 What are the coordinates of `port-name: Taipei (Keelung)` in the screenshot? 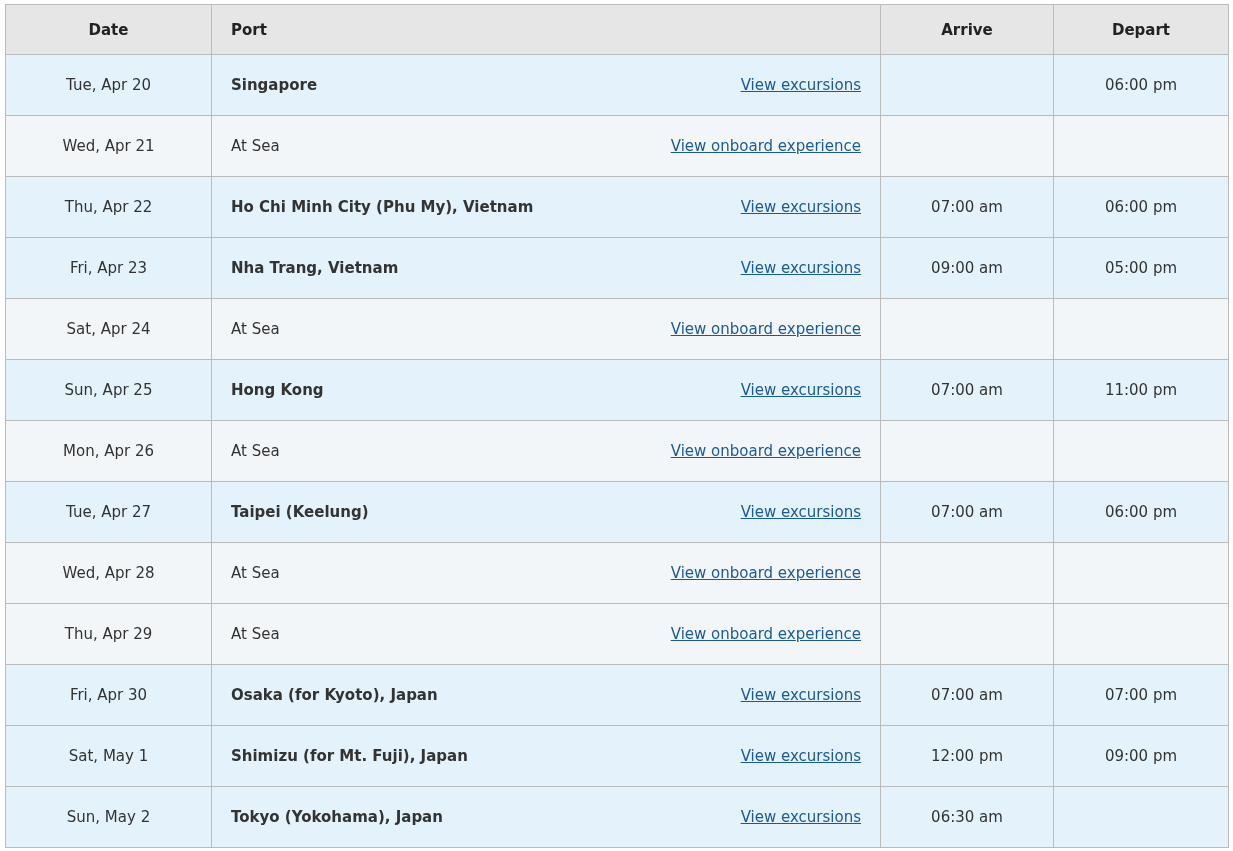 It's located at (300, 512).